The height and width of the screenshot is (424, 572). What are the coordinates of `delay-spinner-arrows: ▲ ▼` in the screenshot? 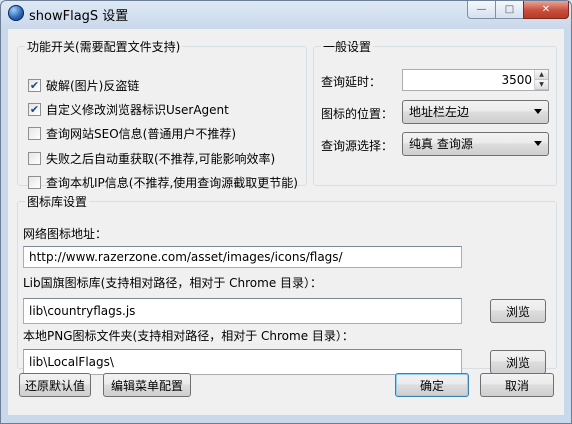 It's located at (541, 80).